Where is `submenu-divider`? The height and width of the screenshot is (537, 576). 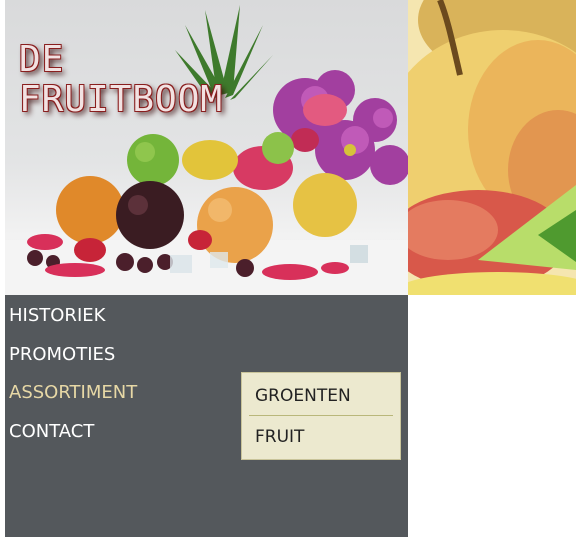 submenu-divider is located at coordinates (321, 415).